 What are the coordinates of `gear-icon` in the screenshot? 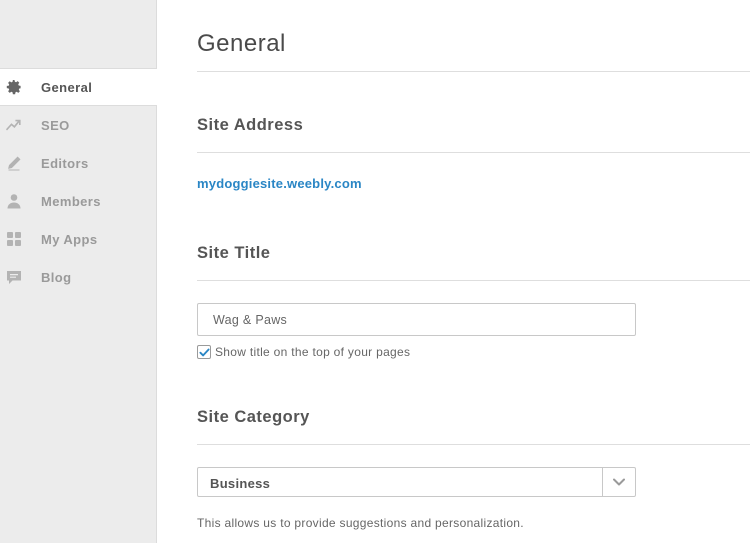 It's located at (14, 87).